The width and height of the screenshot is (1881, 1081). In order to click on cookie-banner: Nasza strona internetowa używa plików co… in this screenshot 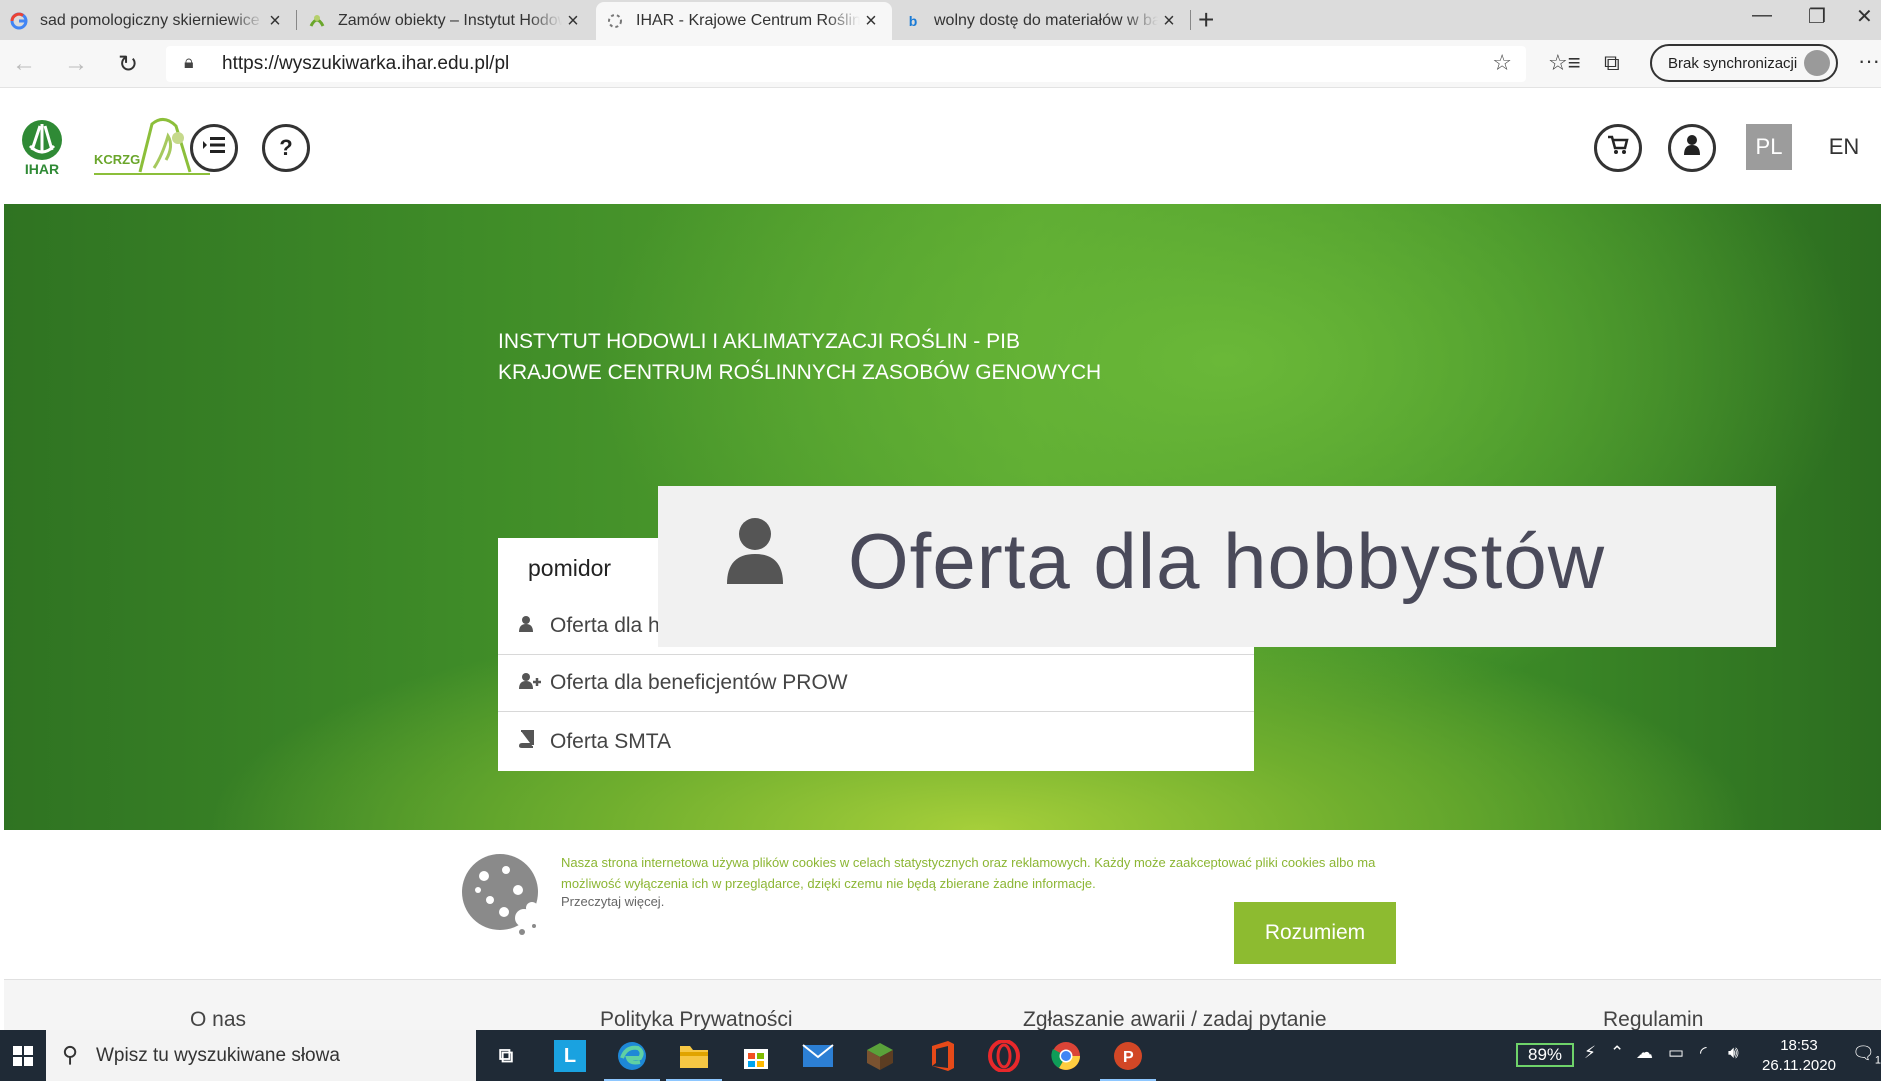, I will do `click(942, 905)`.